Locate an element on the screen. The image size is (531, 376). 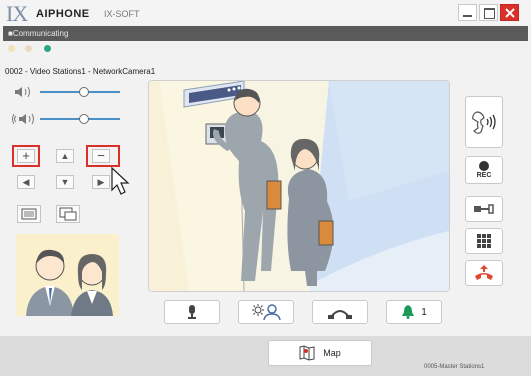
multi-screen-icon is located at coordinates (68, 214).